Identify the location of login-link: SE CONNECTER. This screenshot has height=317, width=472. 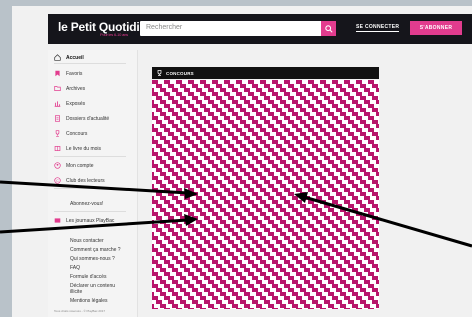
(378, 28).